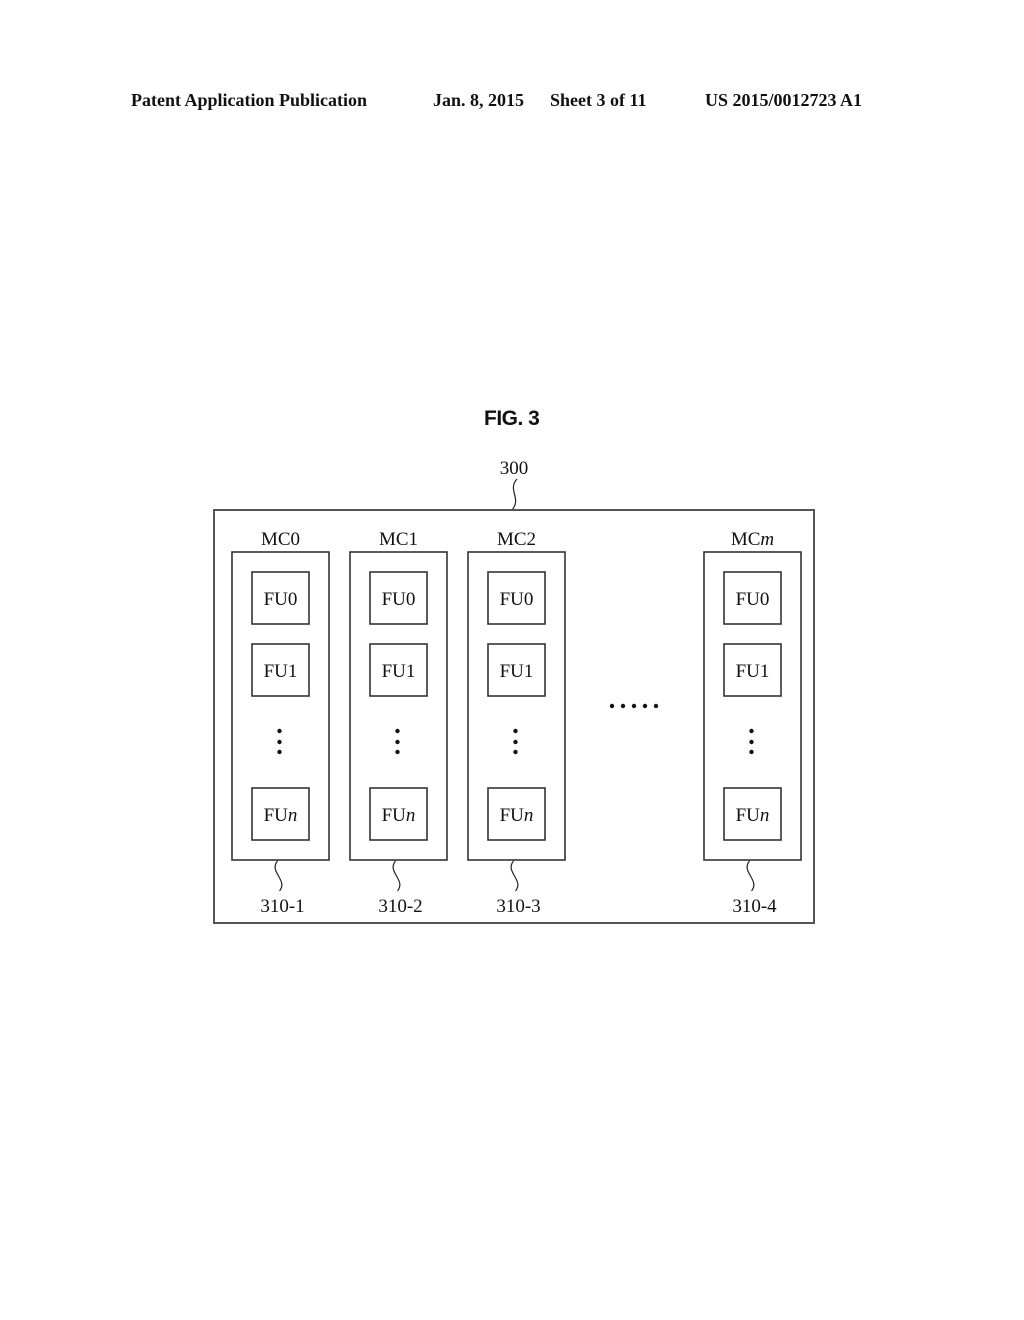 This screenshot has height=1320, width=1024. Describe the element at coordinates (754, 906) in the screenshot. I see `column-ref-label: 310-4` at that location.